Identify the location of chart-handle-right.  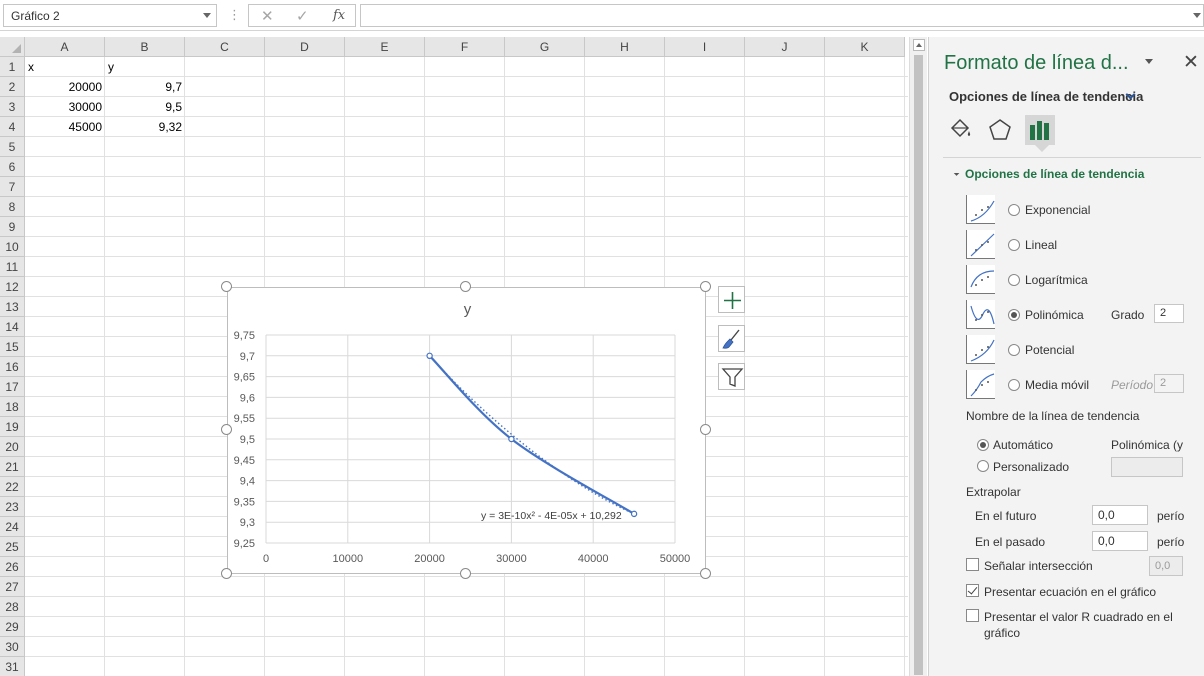
(705, 429).